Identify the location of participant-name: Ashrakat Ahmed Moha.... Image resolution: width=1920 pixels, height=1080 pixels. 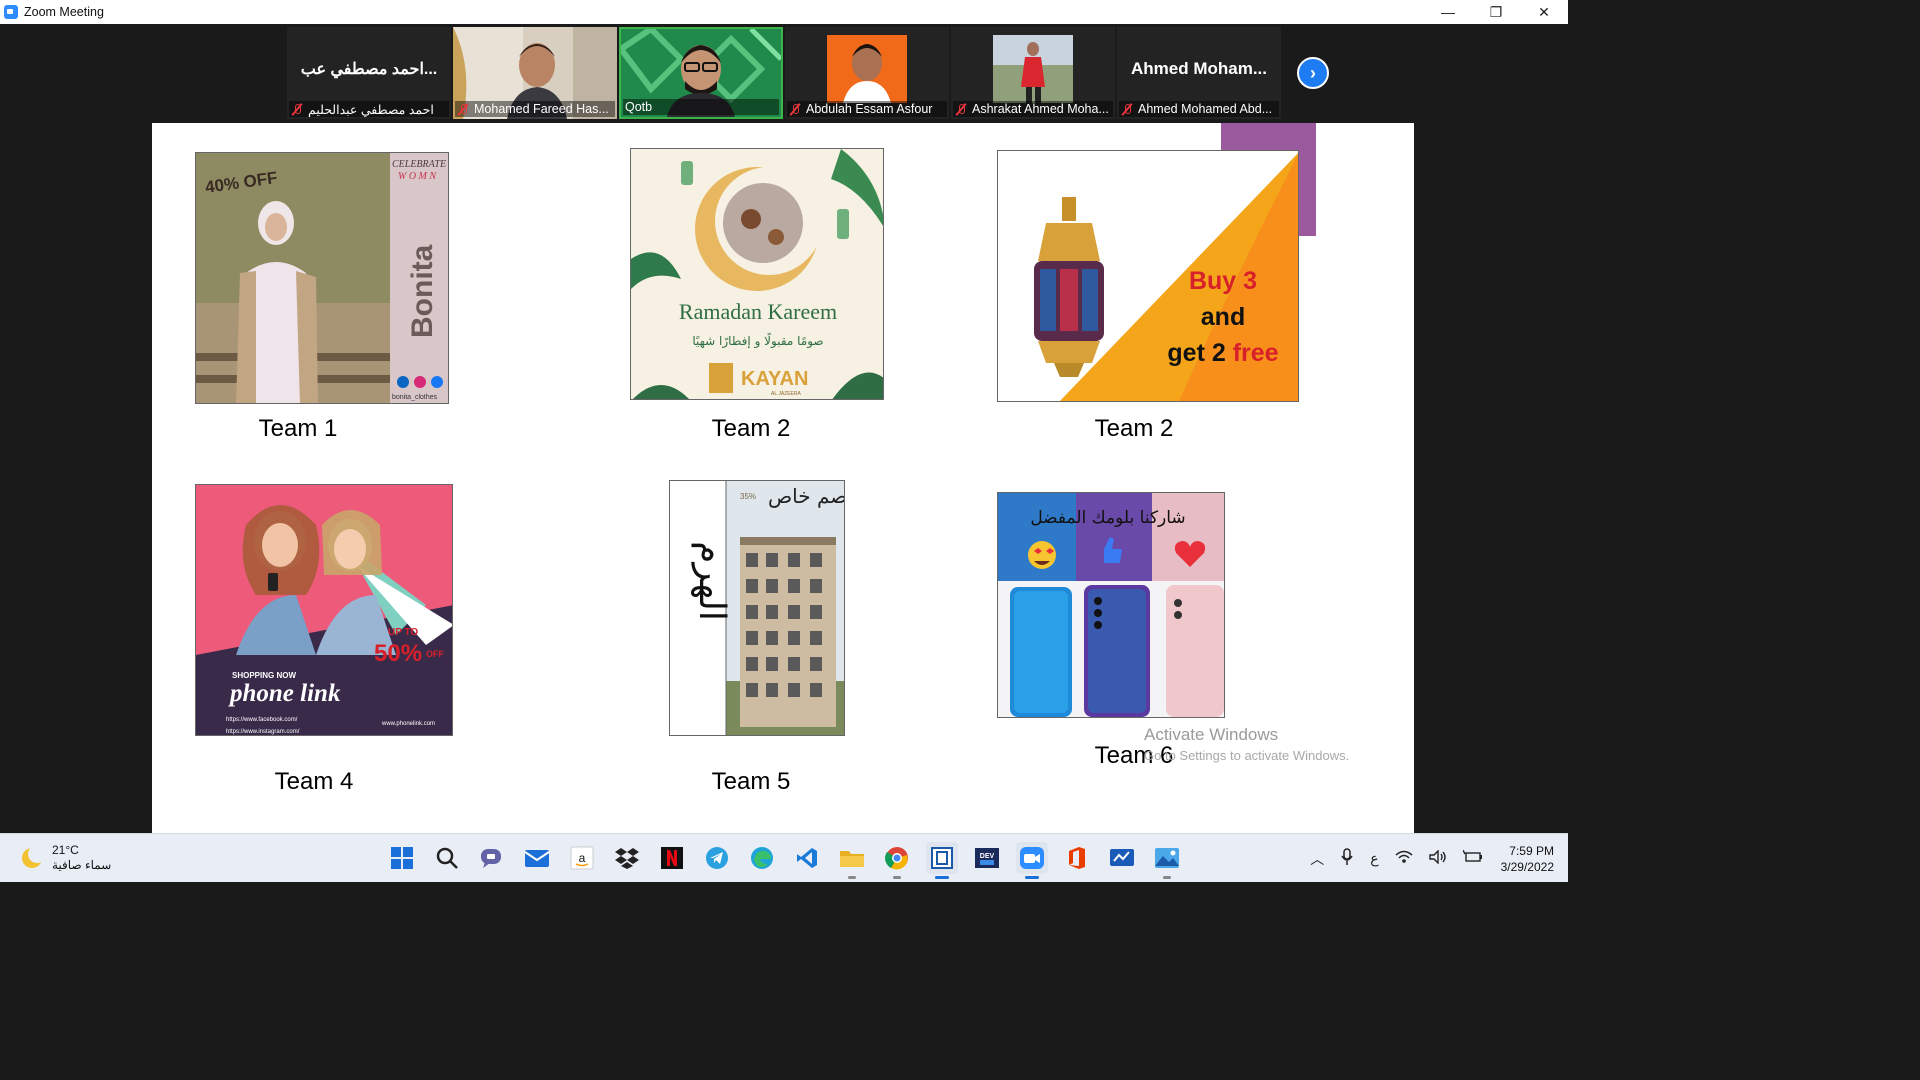
(1040, 109).